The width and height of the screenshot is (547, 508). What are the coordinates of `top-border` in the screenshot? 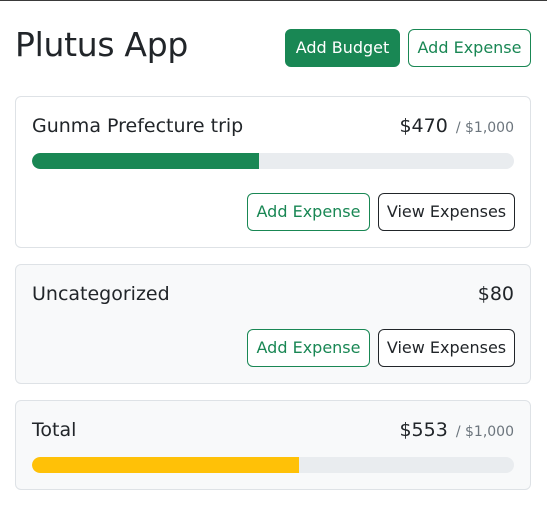 It's located at (273, 0).